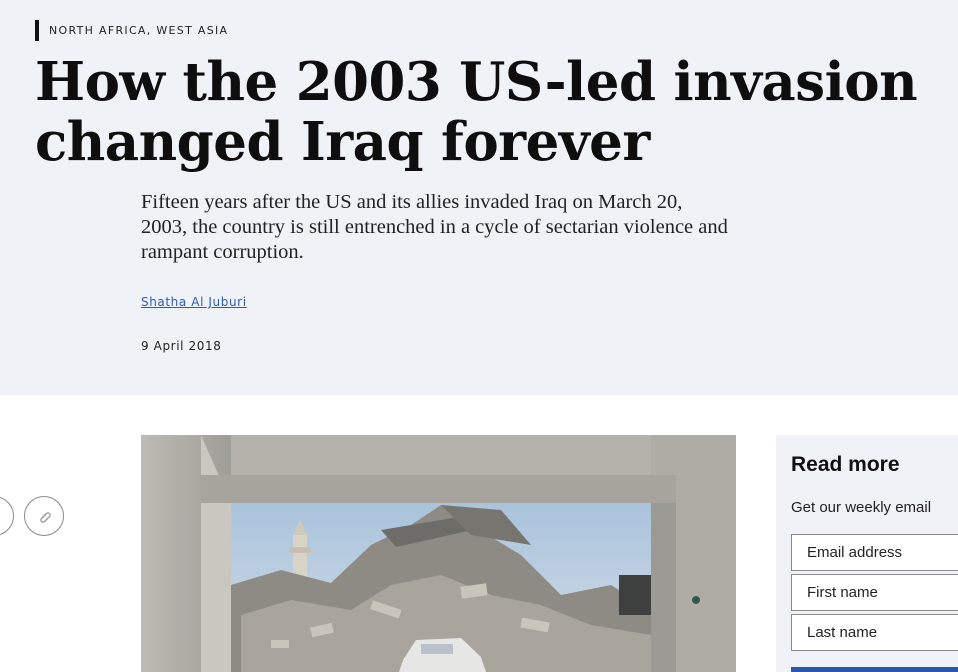 The image size is (958, 672). What do you see at coordinates (7, 516) in the screenshot?
I see `share-button` at bounding box center [7, 516].